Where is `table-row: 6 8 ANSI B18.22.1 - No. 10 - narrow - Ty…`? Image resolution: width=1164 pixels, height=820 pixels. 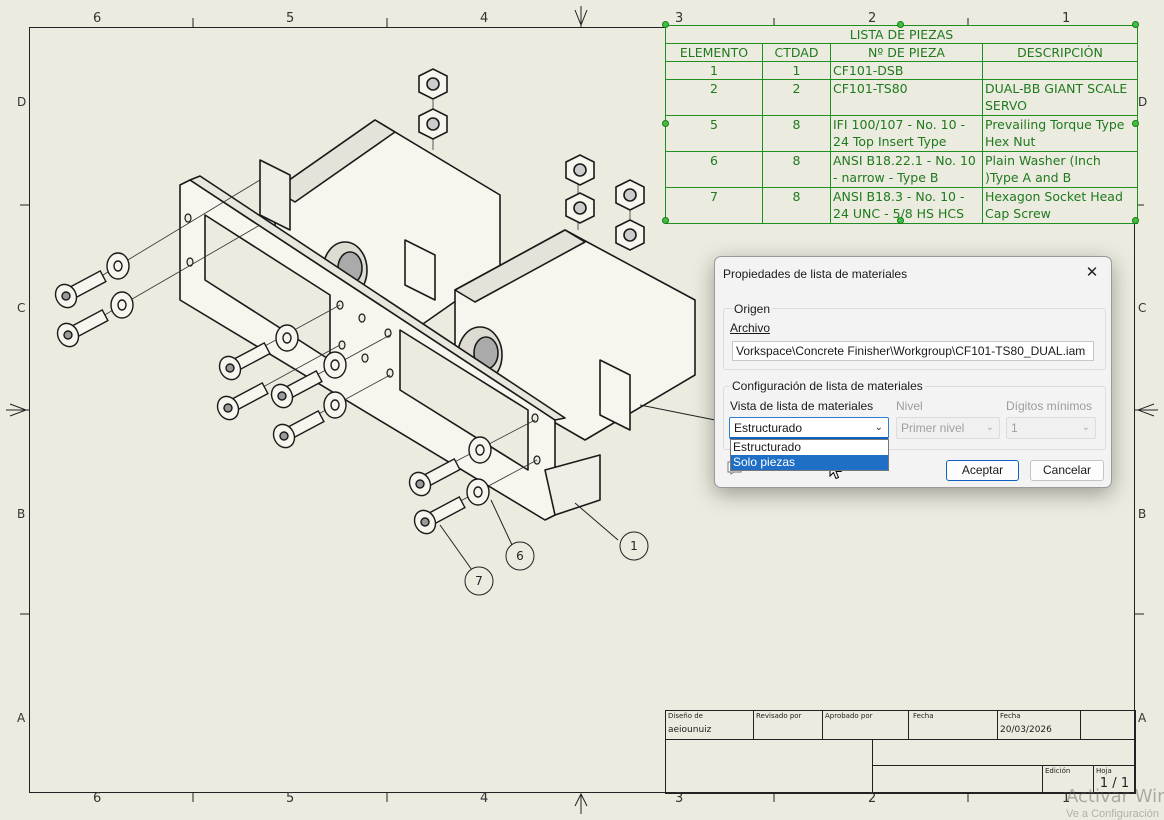 table-row: 6 8 ANSI B18.22.1 - No. 10 - narrow - Ty… is located at coordinates (902, 169).